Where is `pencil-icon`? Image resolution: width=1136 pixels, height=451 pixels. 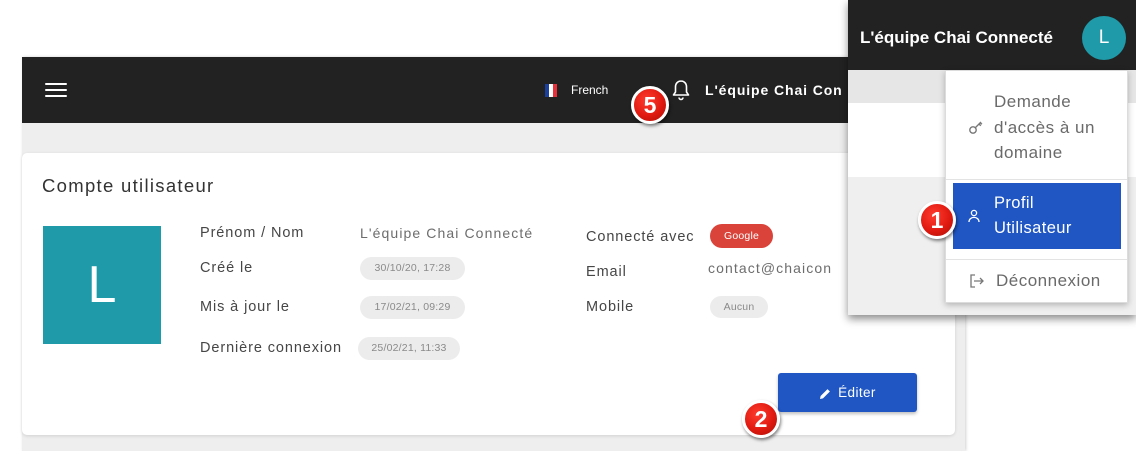 pencil-icon is located at coordinates (825, 393).